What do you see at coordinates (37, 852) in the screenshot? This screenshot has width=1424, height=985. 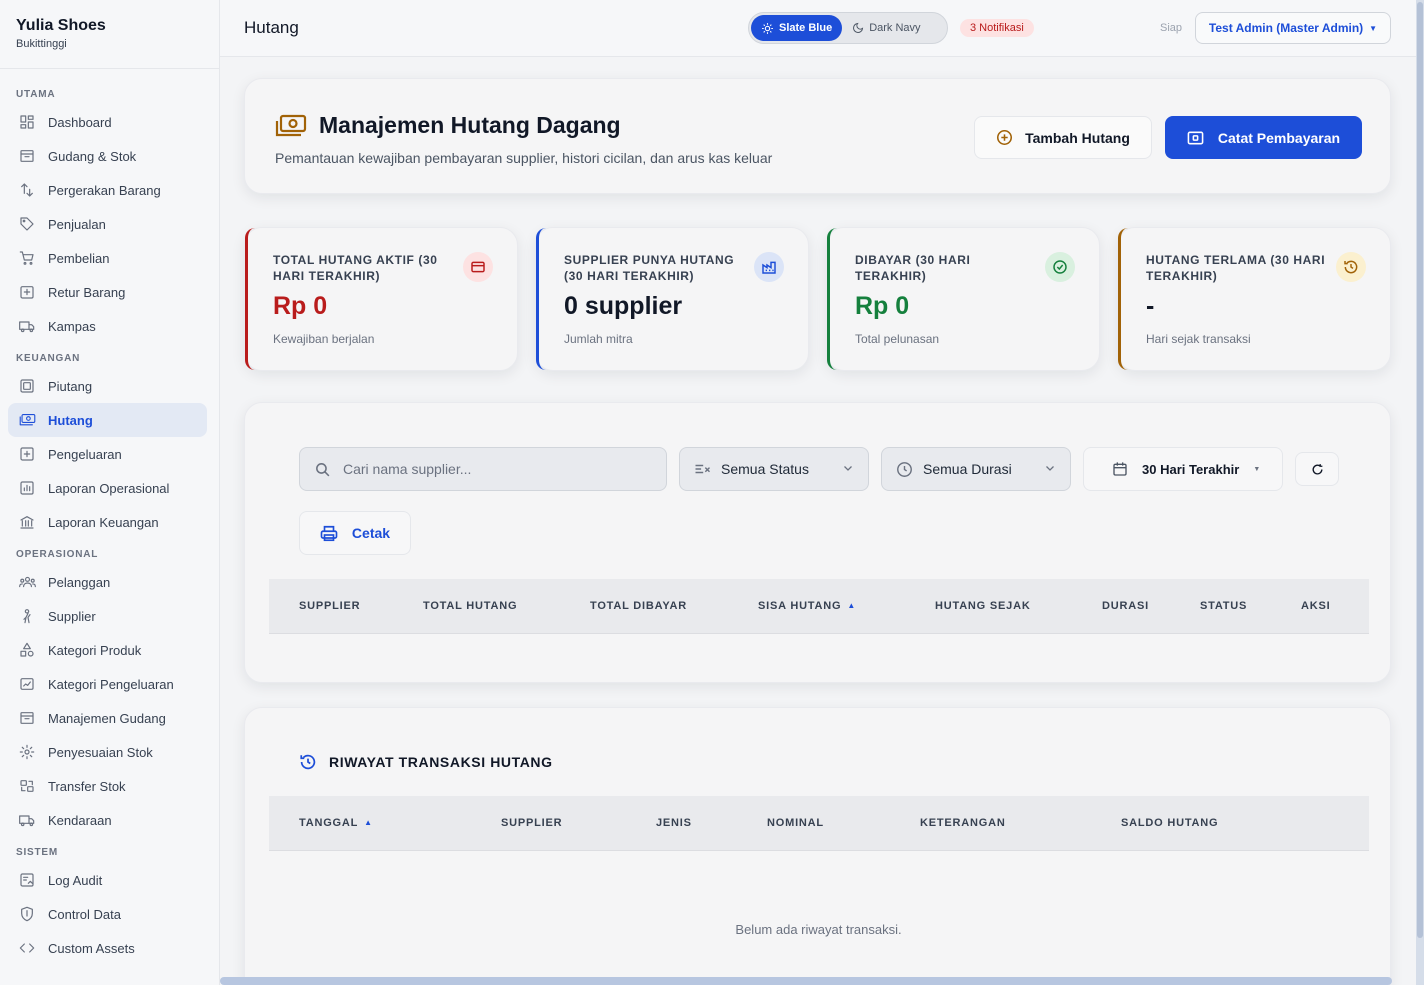 I see `sidebar-section-title: SISTEM` at bounding box center [37, 852].